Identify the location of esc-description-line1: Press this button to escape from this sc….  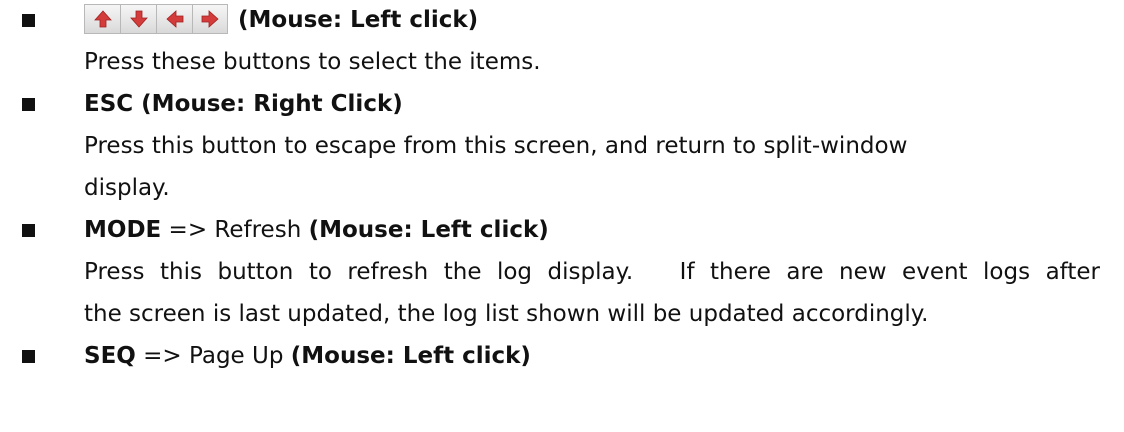
(496, 146).